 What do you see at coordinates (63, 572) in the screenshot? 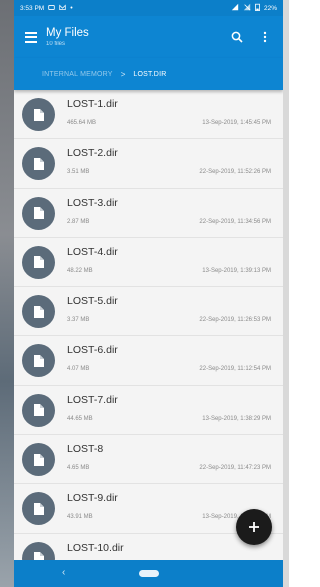
I see `back-icon: ‹` at bounding box center [63, 572].